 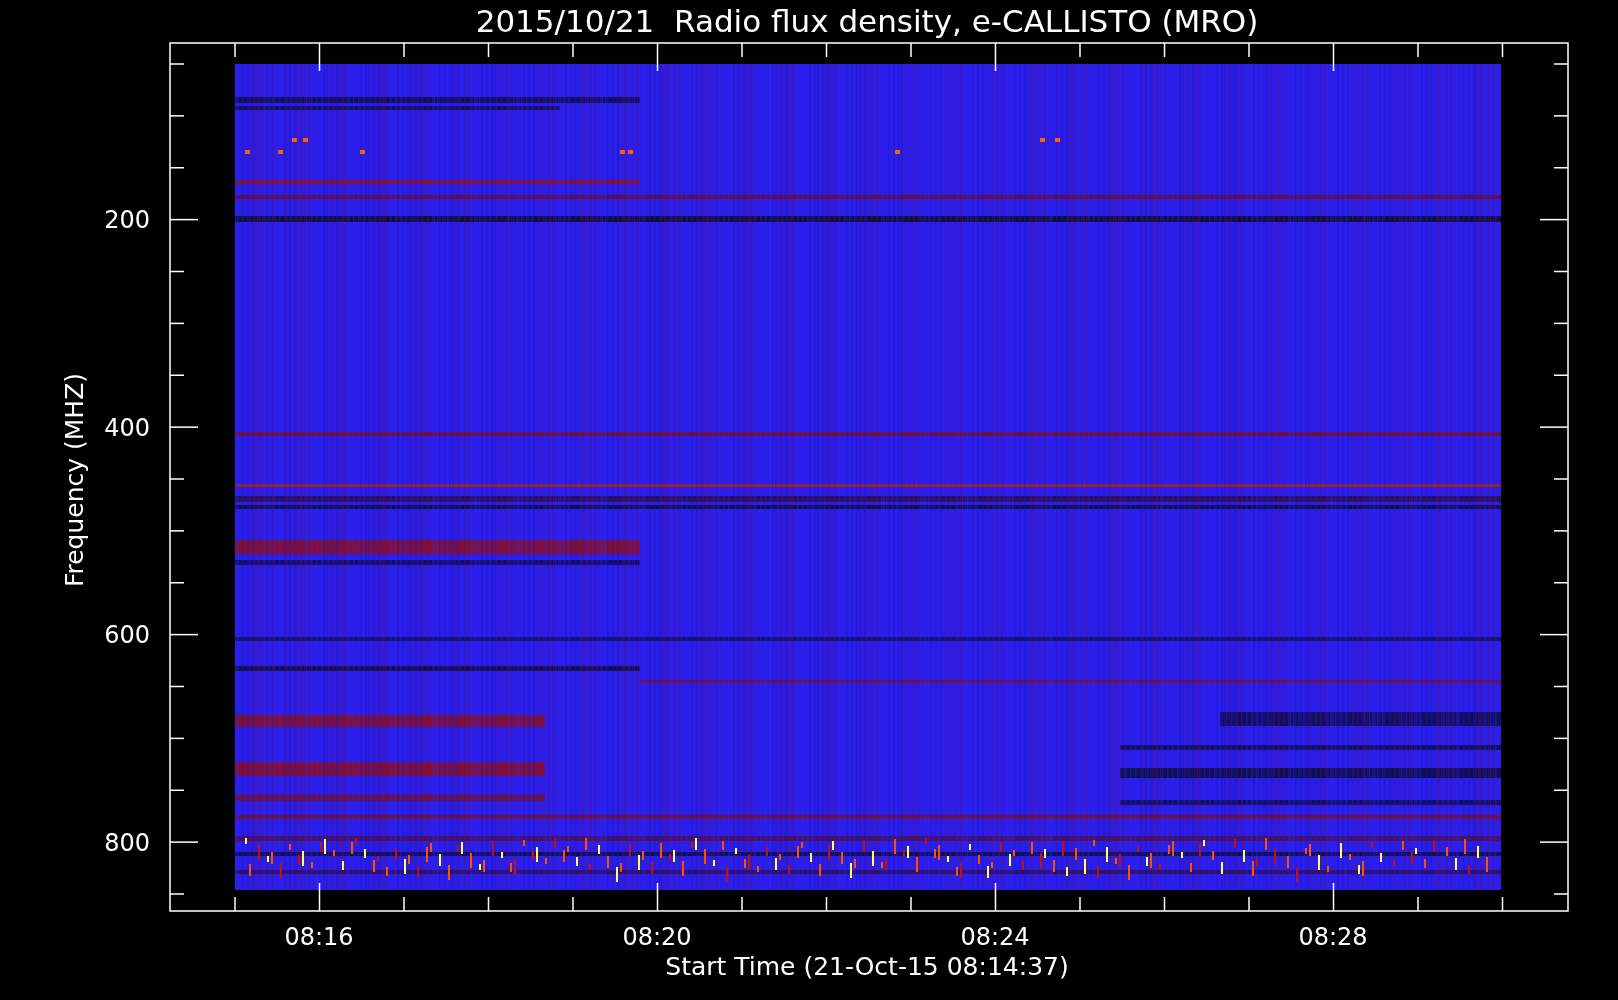 What do you see at coordinates (867, 966) in the screenshot?
I see `x-axis-label: Start Time (21-Oct-15 08:14:37)` at bounding box center [867, 966].